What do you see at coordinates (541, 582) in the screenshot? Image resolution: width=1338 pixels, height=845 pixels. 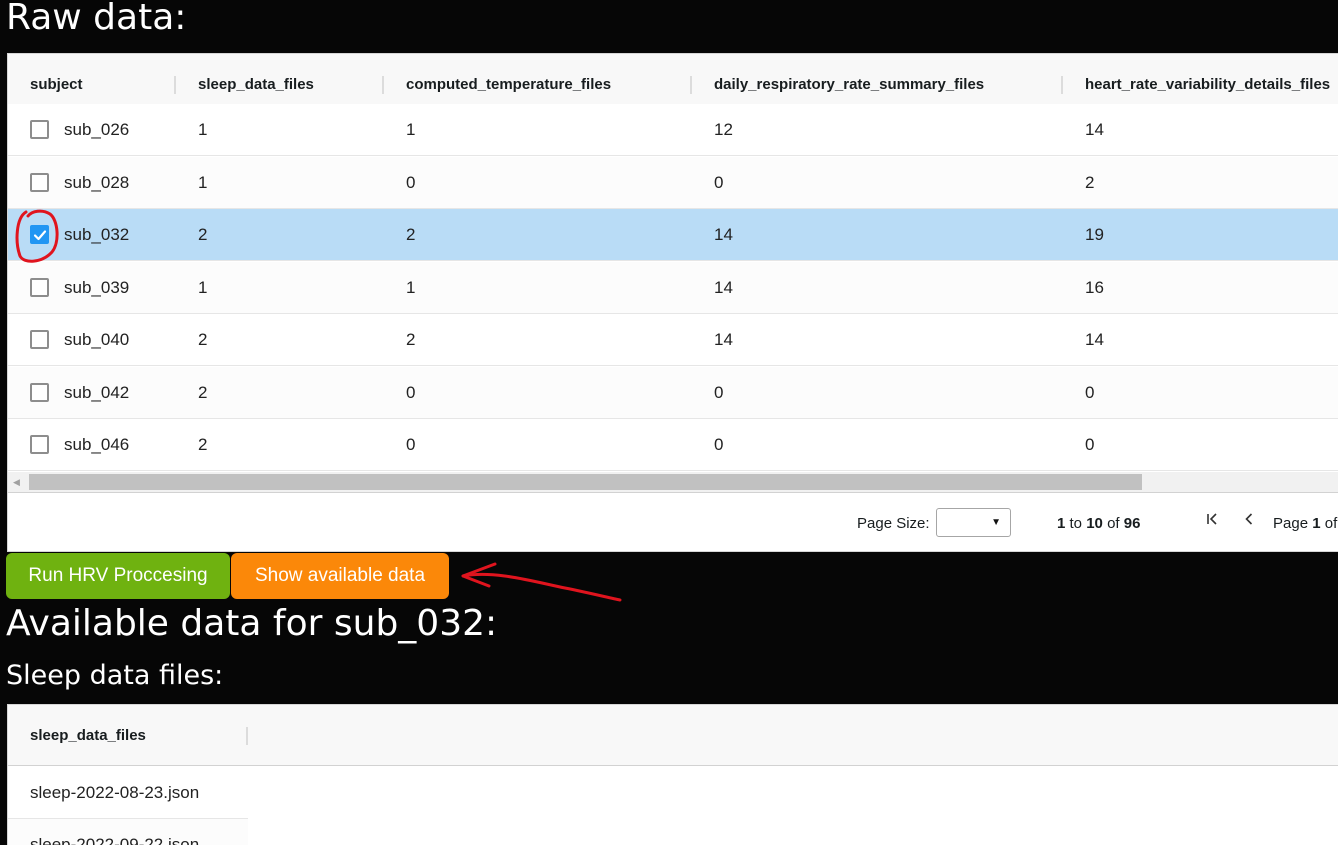 I see `annotation-arrow` at bounding box center [541, 582].